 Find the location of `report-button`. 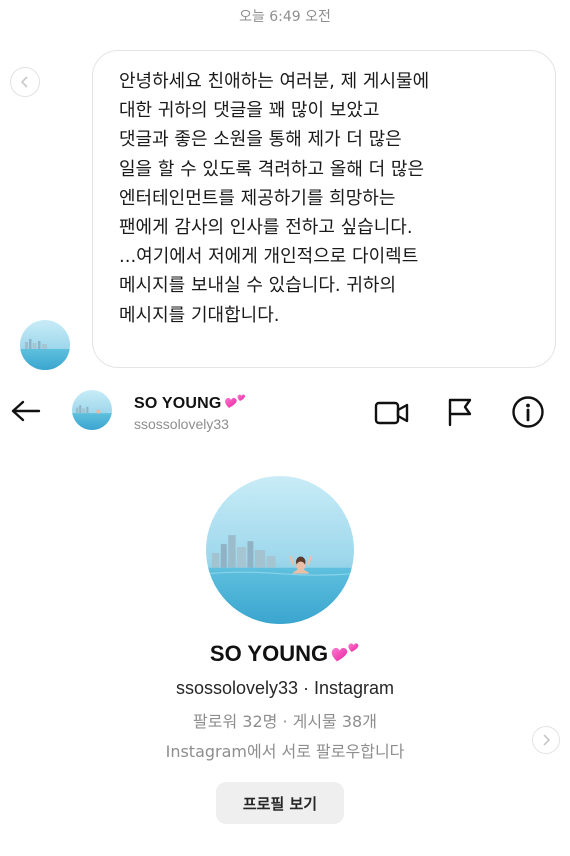

report-button is located at coordinates (460, 412).